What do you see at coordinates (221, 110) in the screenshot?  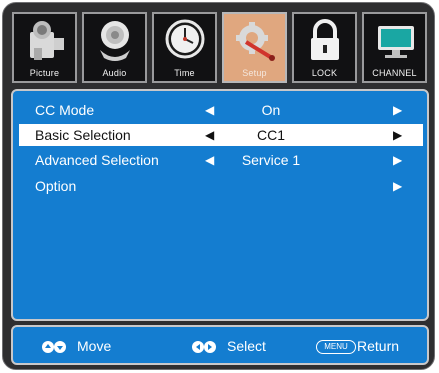 I see `menu-row-cc-mode: CC Mode ◀ On ▶` at bounding box center [221, 110].